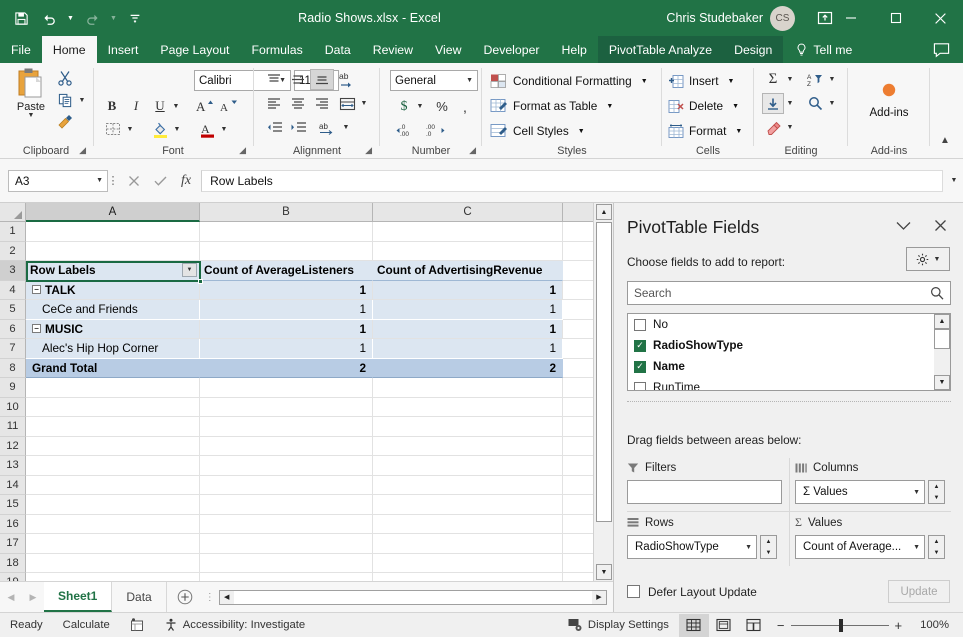  Describe the element at coordinates (229, 106) in the screenshot. I see `decrease-font-size-icon: A` at that location.